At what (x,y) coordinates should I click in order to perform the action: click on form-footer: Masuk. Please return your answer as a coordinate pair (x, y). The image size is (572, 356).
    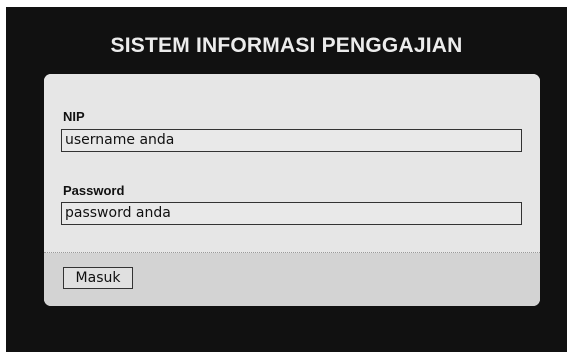
    Looking at the image, I should click on (292, 279).